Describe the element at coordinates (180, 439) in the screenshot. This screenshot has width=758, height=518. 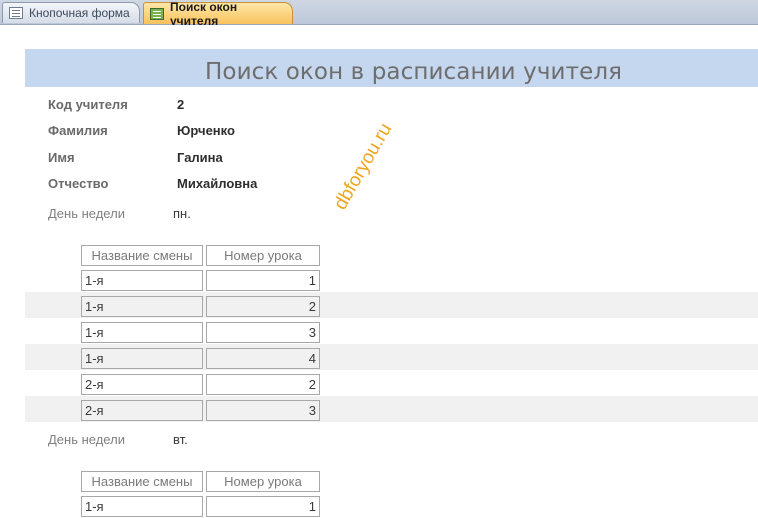
I see `weekday-value: вт.` at that location.